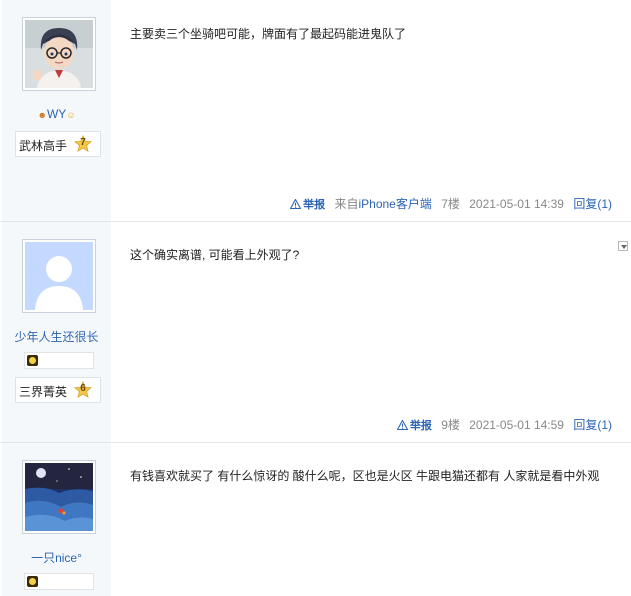 The image size is (631, 596). I want to click on author-sidebar: ☻WY☺ 武林高手 7, so click(56, 110).